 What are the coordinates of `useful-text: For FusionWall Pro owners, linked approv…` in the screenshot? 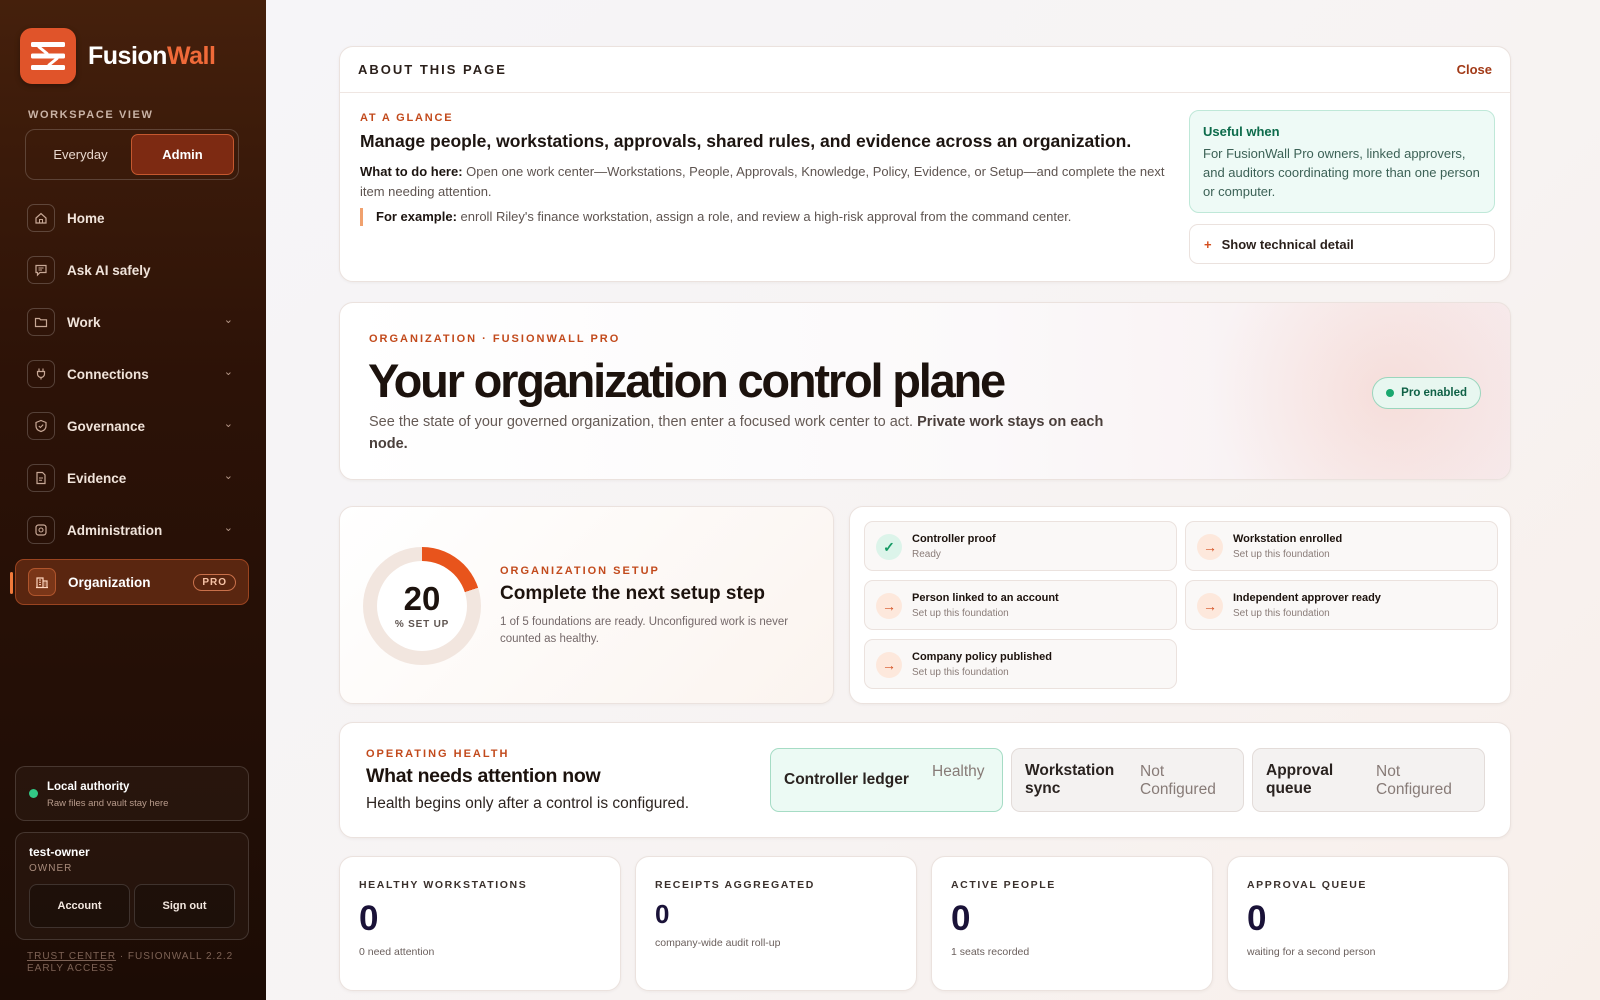 It's located at (1341, 172).